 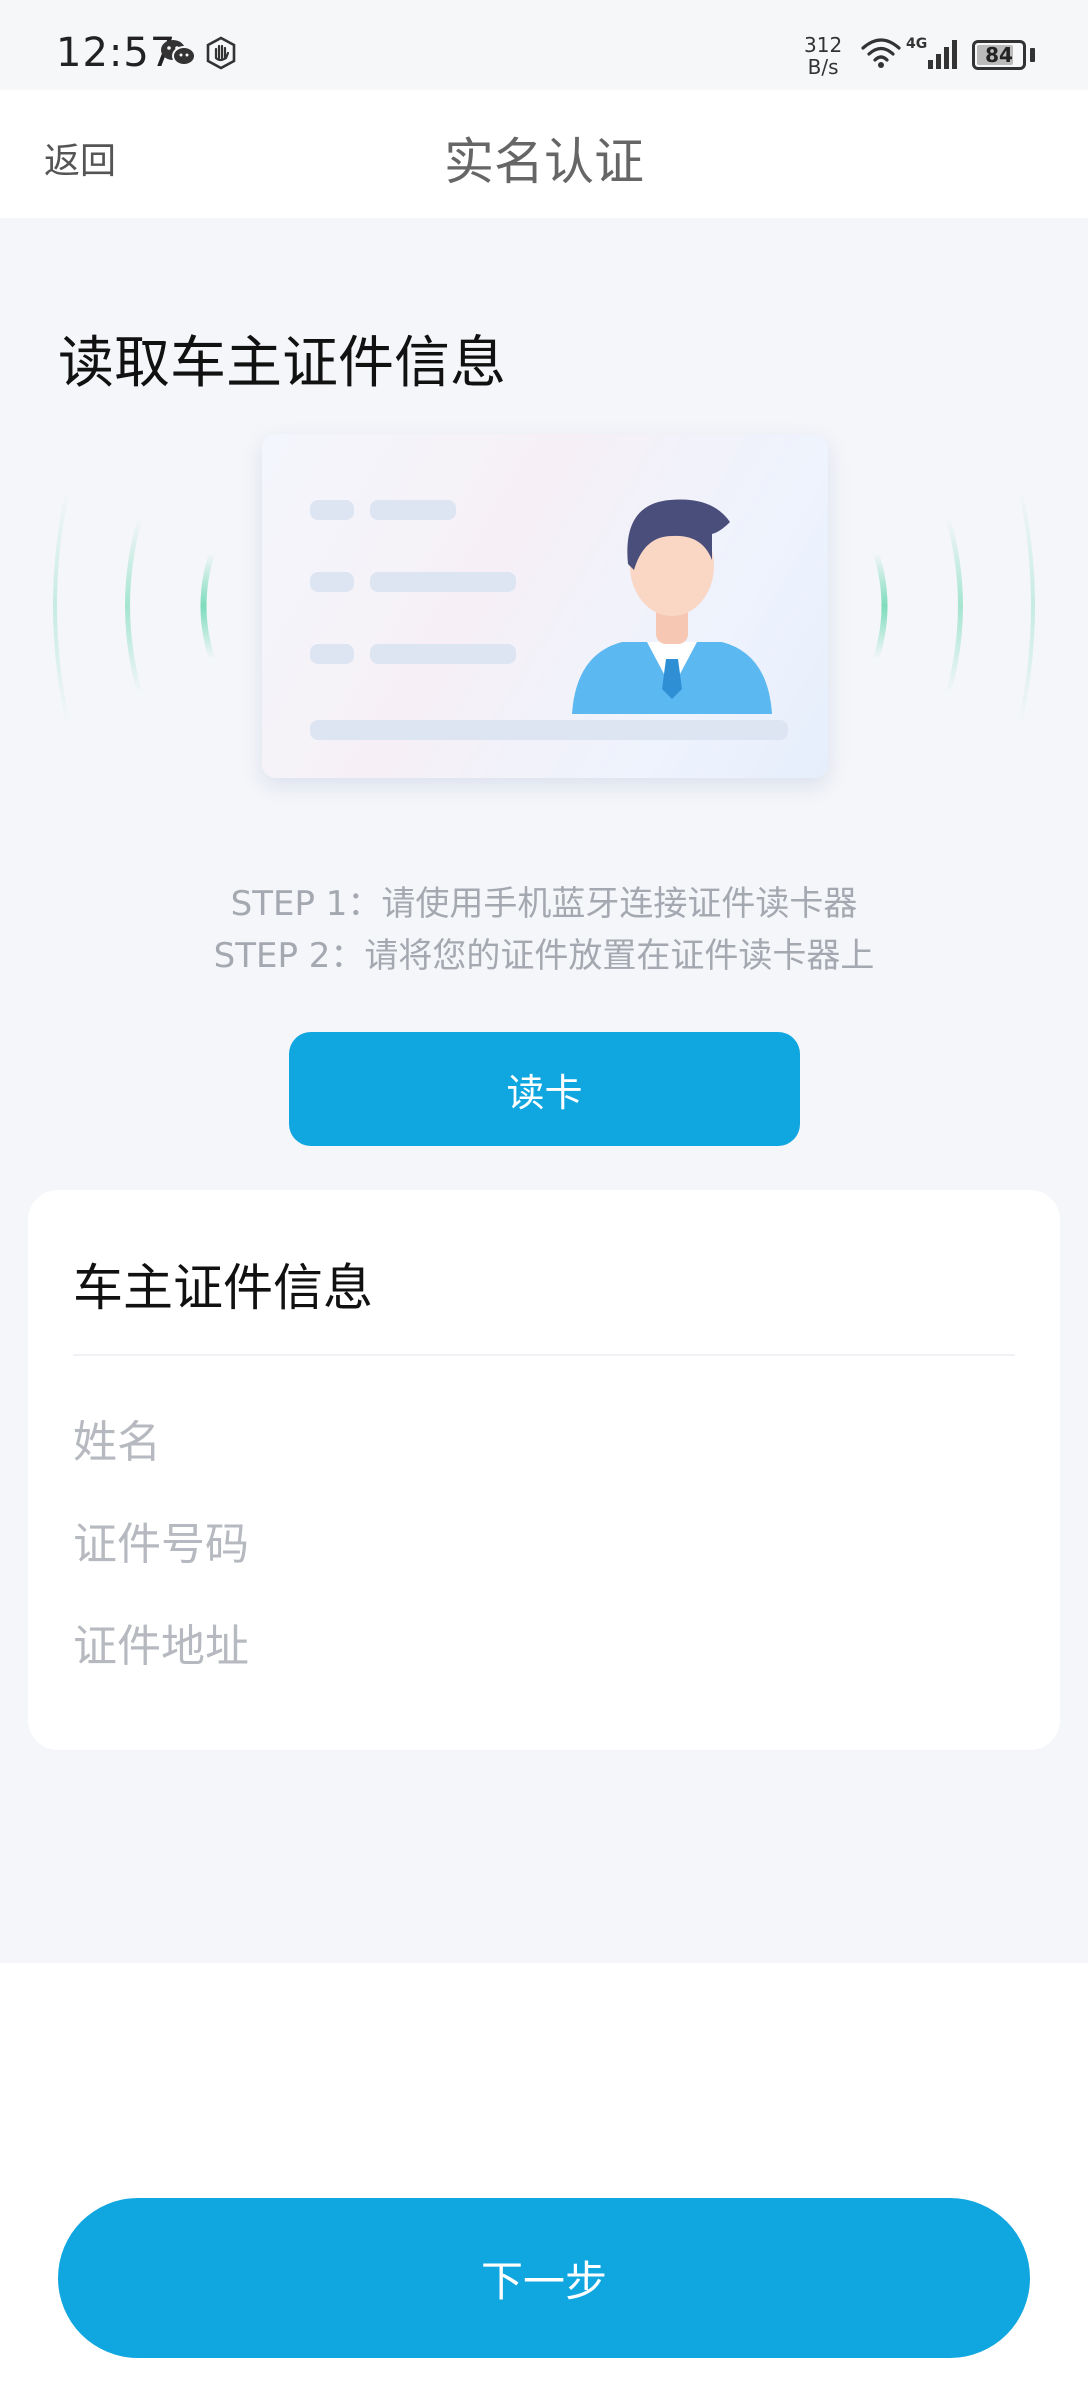 What do you see at coordinates (116, 53) in the screenshot?
I see `status-time: 12:57` at bounding box center [116, 53].